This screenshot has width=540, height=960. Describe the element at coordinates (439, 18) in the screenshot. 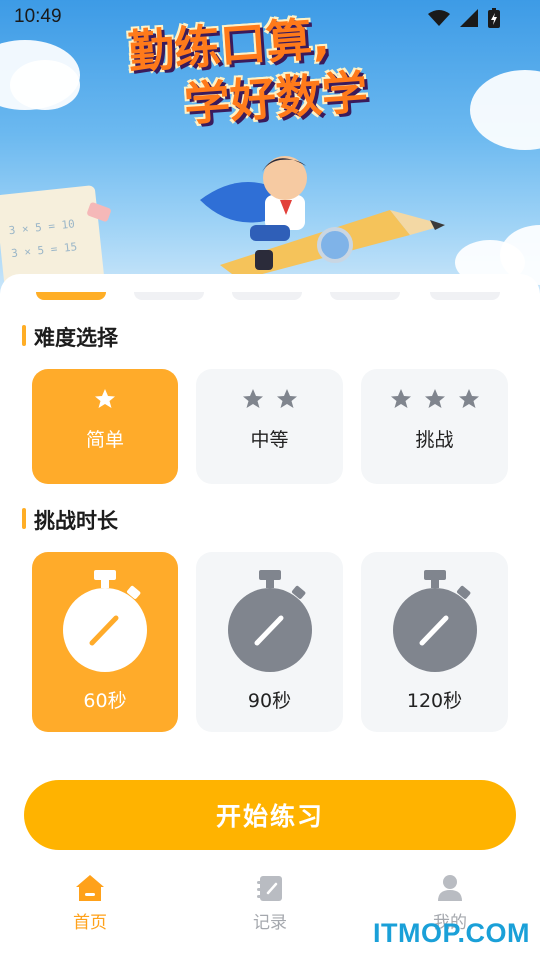

I see `wifi-icon` at that location.